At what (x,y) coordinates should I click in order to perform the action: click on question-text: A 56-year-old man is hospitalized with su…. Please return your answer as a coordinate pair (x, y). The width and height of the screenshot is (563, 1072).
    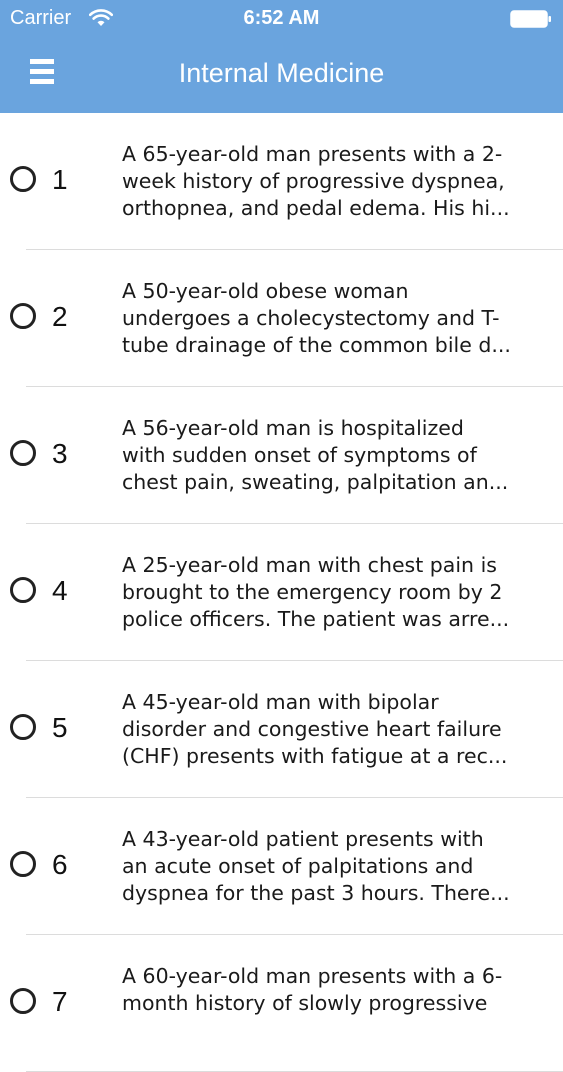
    Looking at the image, I should click on (332, 455).